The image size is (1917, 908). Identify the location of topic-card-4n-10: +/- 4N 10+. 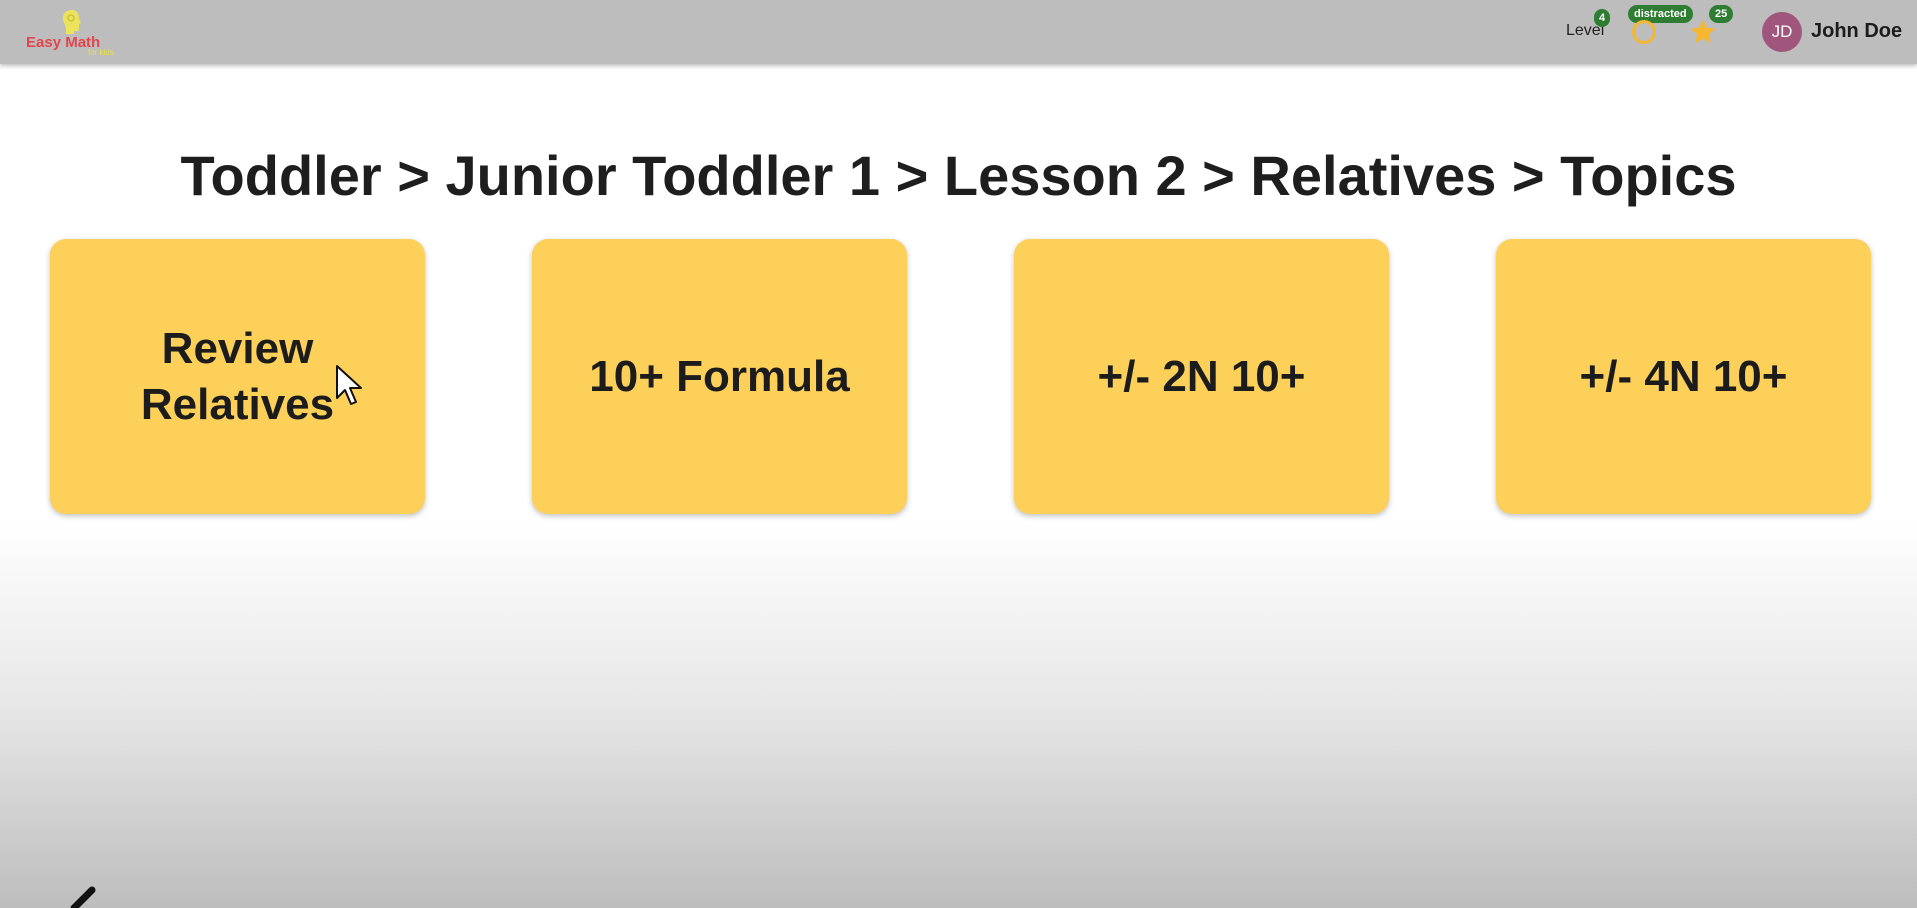
(1683, 376).